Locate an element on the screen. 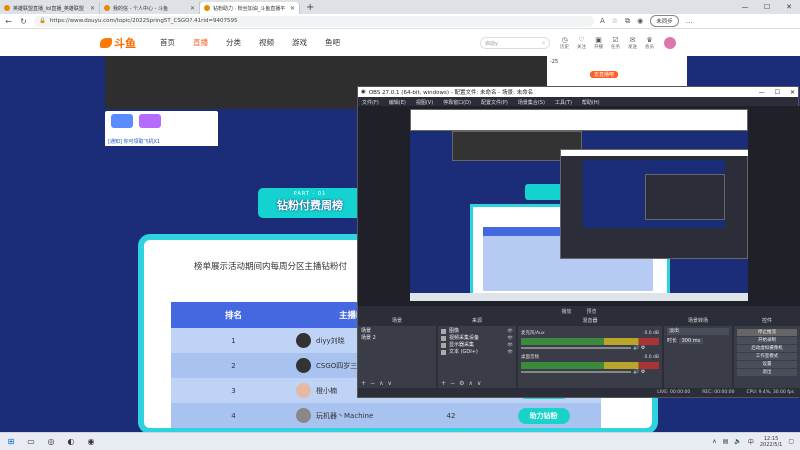 This screenshot has width=800, height=450. nav-video: 视频 is located at coordinates (266, 42).